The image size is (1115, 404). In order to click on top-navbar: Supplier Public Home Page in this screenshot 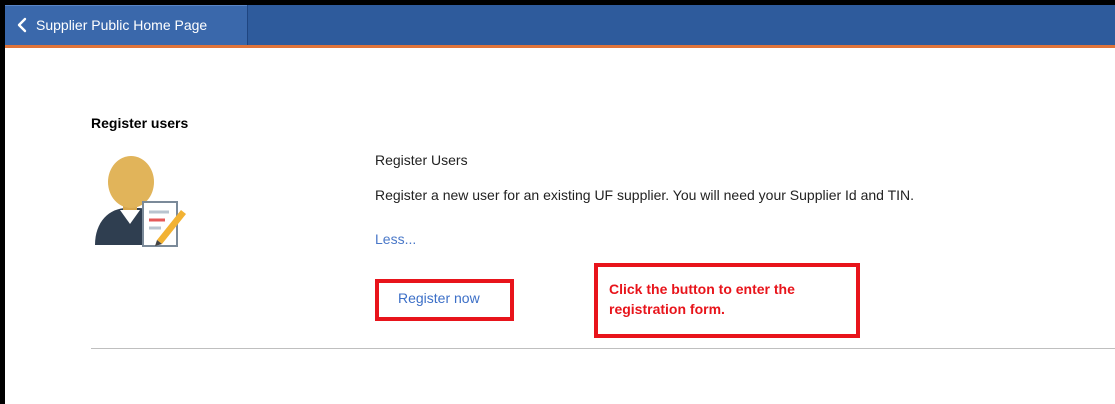, I will do `click(560, 26)`.